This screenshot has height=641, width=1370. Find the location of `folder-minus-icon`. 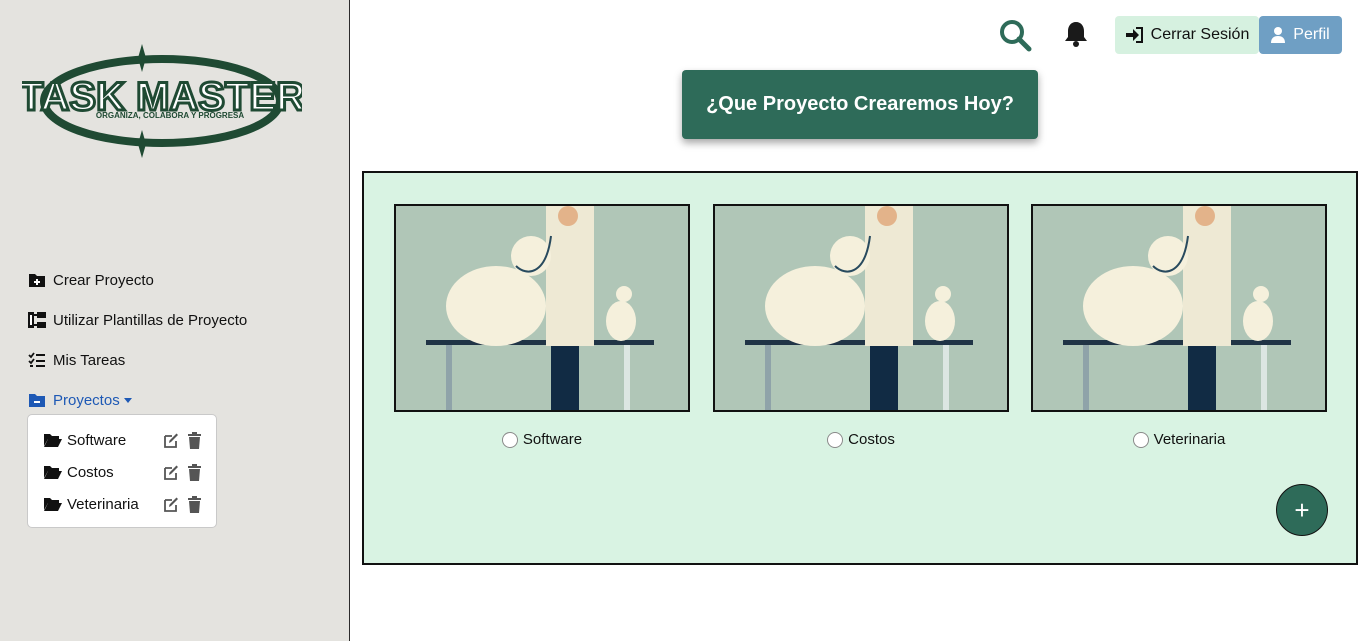

folder-minus-icon is located at coordinates (37, 400).